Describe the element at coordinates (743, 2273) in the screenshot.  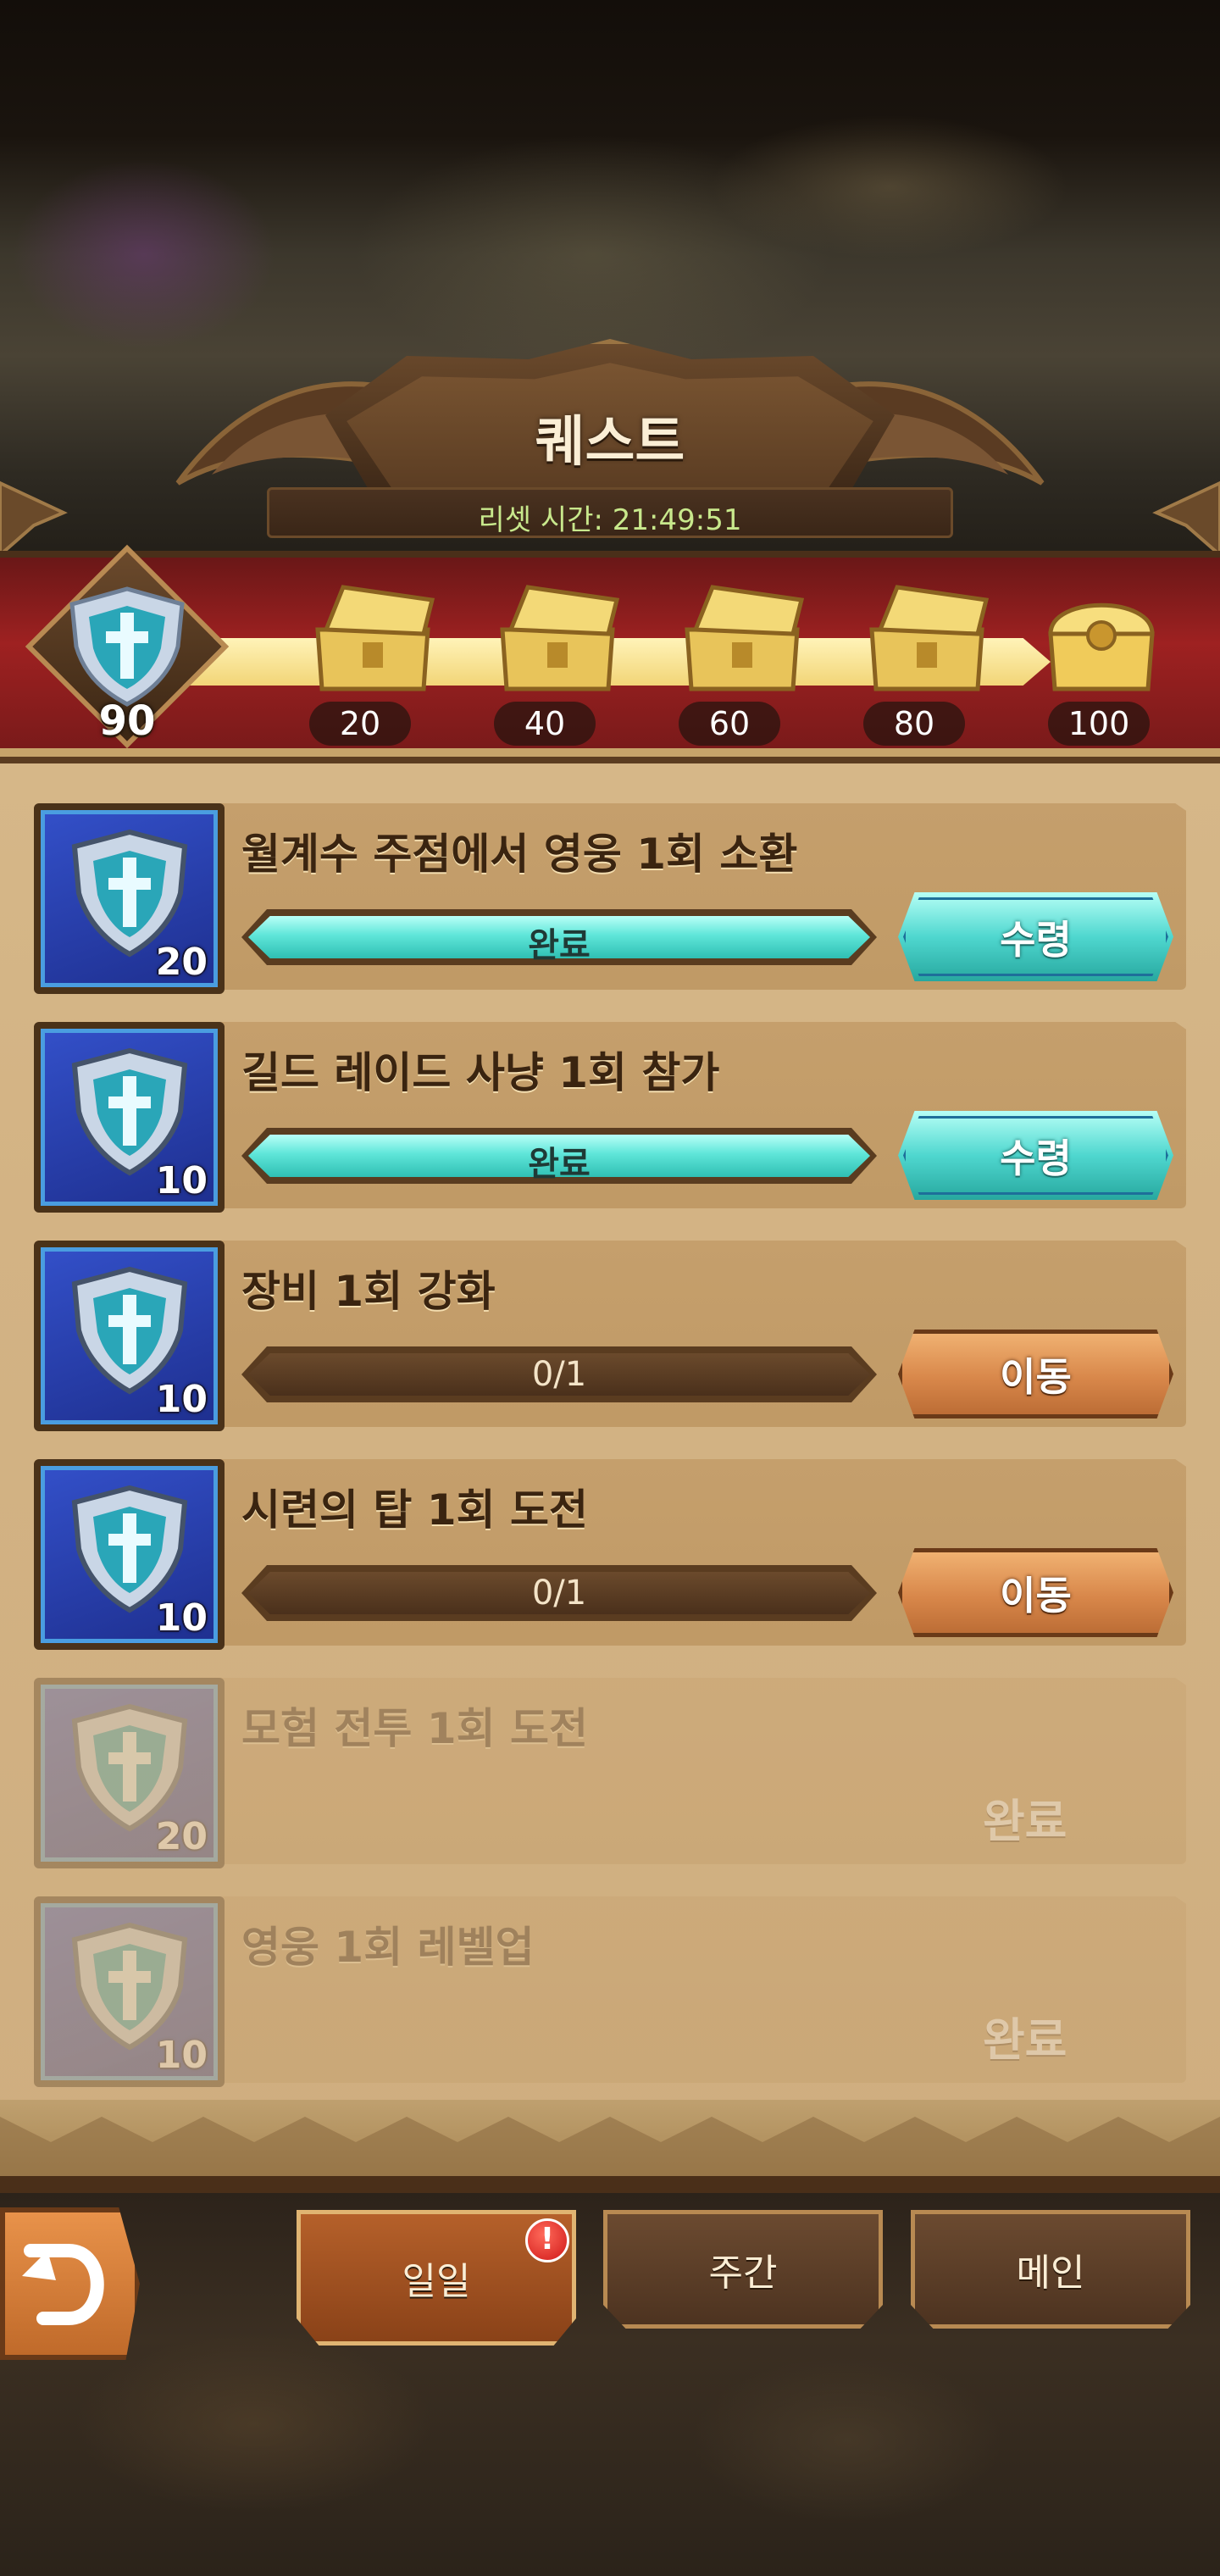
I see `tab-weekly-label: 주간` at that location.